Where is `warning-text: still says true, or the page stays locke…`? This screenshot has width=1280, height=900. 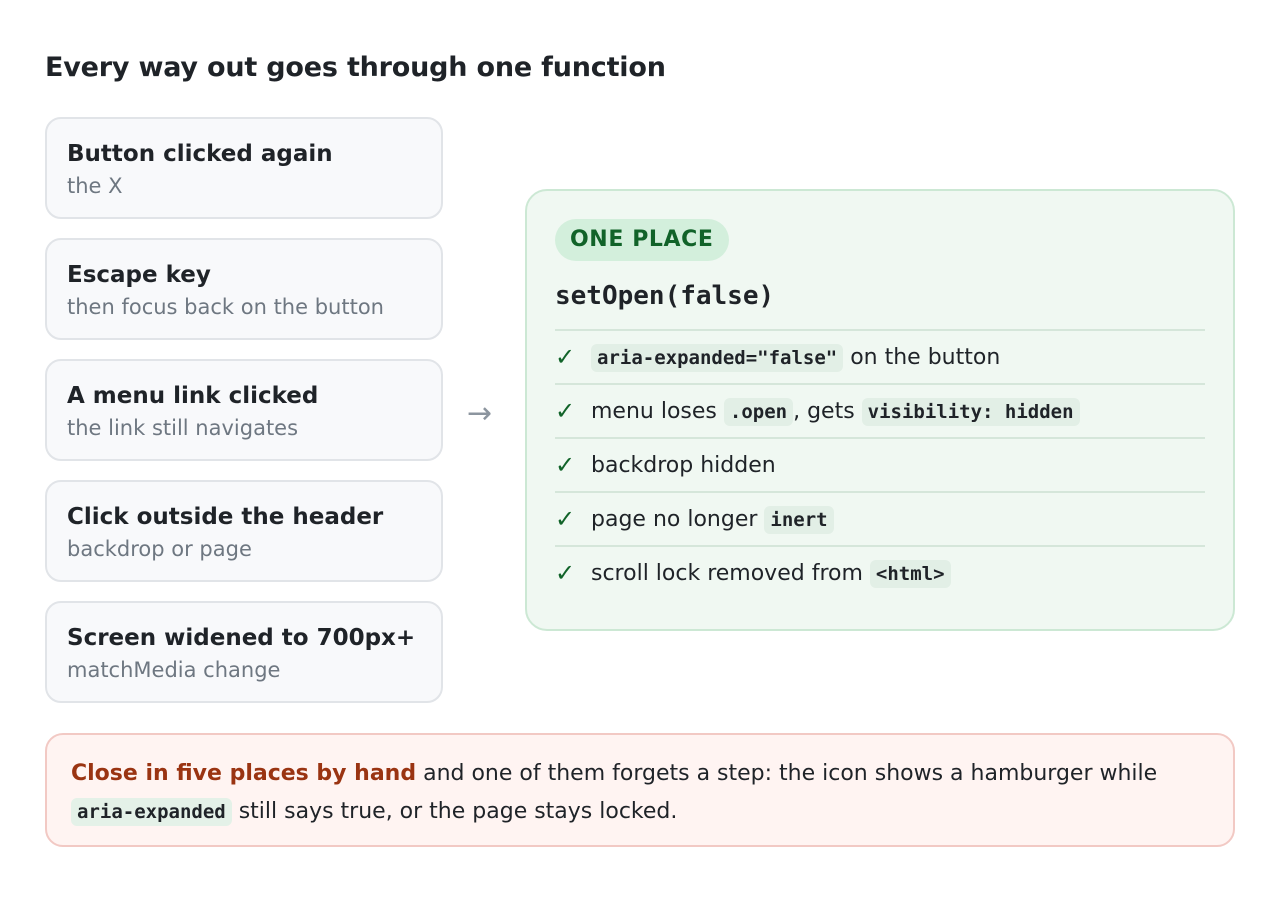
warning-text: still says true, or the page stays locke… is located at coordinates (454, 811).